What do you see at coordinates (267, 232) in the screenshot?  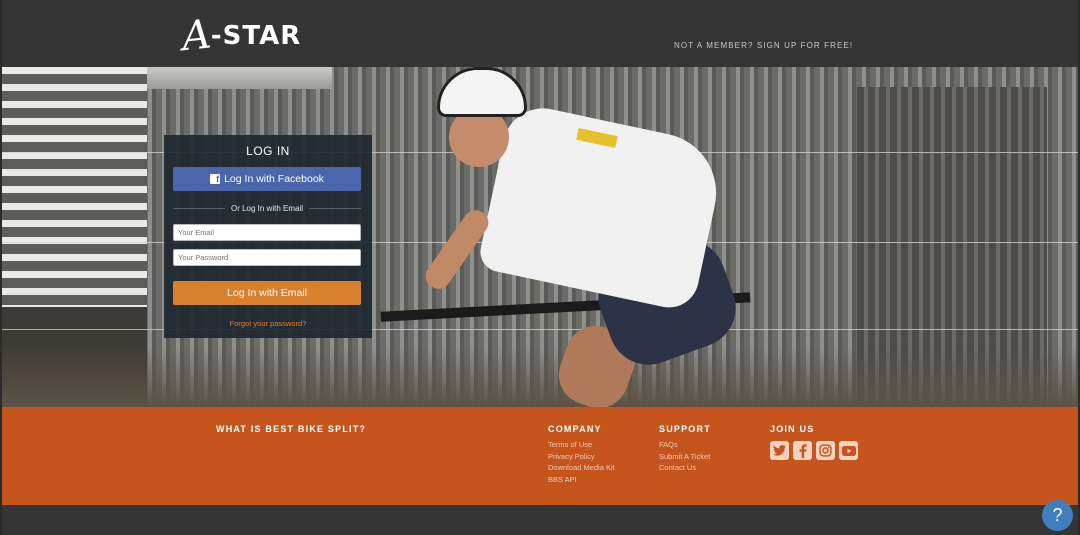 I see `email-input` at bounding box center [267, 232].